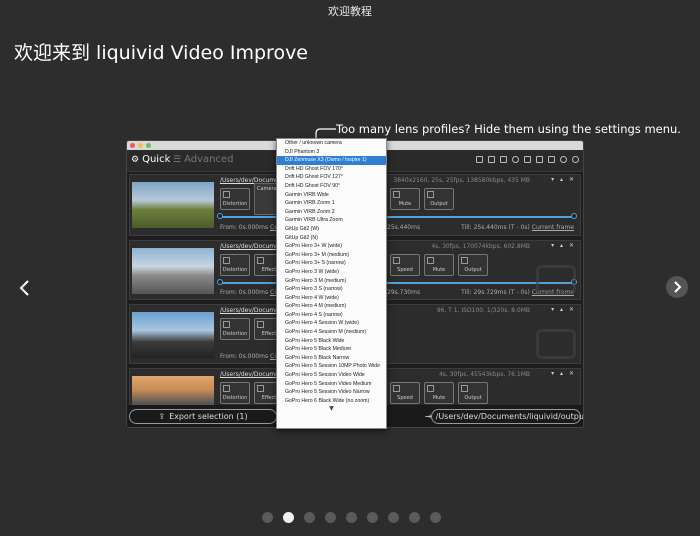 This screenshot has height=536, width=700. What do you see at coordinates (132, 145) in the screenshot?
I see `close-window-icon` at bounding box center [132, 145].